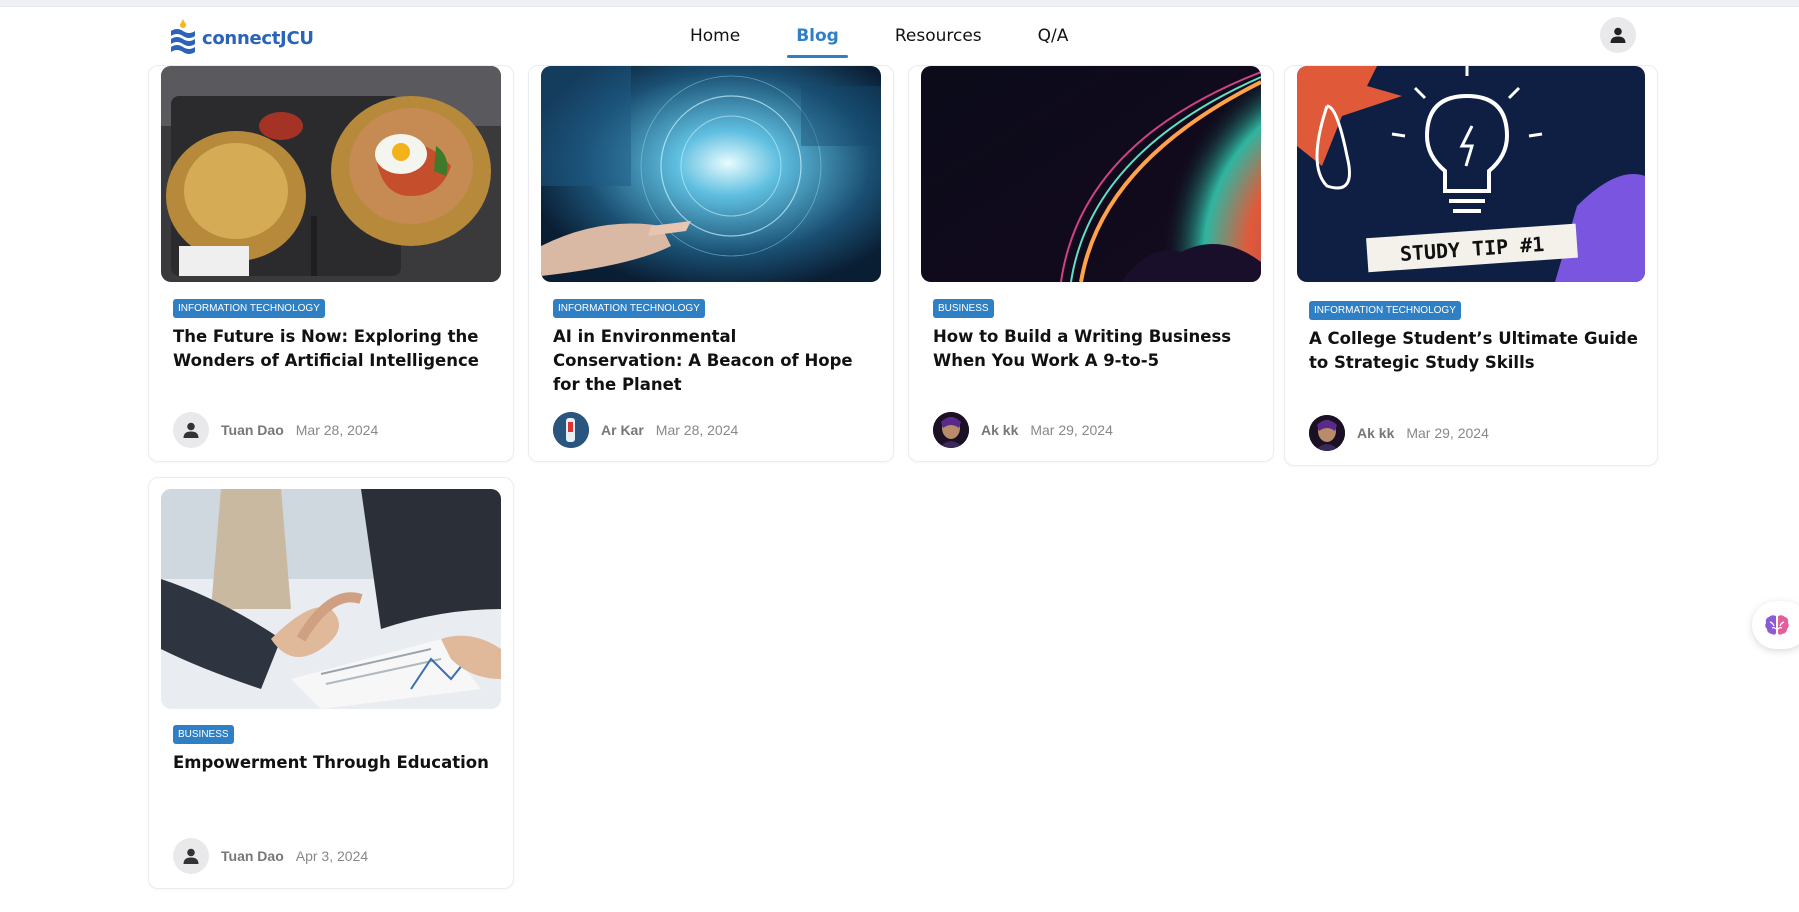  Describe the element at coordinates (332, 763) in the screenshot. I see `post-title: Empowerment Through Education` at that location.